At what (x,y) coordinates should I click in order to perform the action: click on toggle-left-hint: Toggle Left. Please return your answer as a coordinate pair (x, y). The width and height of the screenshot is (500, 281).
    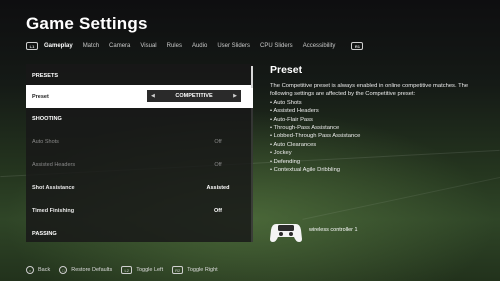
    Looking at the image, I should click on (149, 270).